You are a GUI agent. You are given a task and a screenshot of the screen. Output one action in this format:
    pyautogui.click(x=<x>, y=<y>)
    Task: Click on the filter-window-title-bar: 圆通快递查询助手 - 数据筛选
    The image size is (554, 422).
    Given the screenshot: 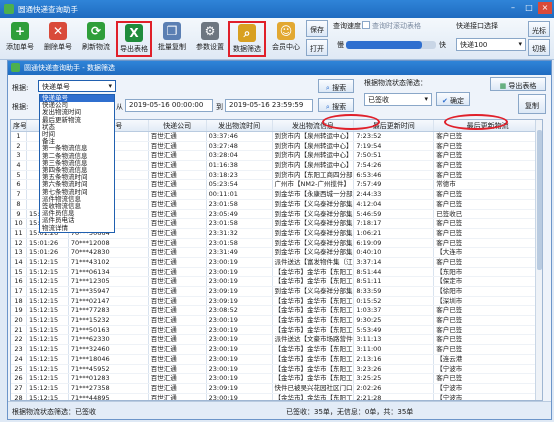 What is the action you would take?
    pyautogui.click(x=279, y=68)
    